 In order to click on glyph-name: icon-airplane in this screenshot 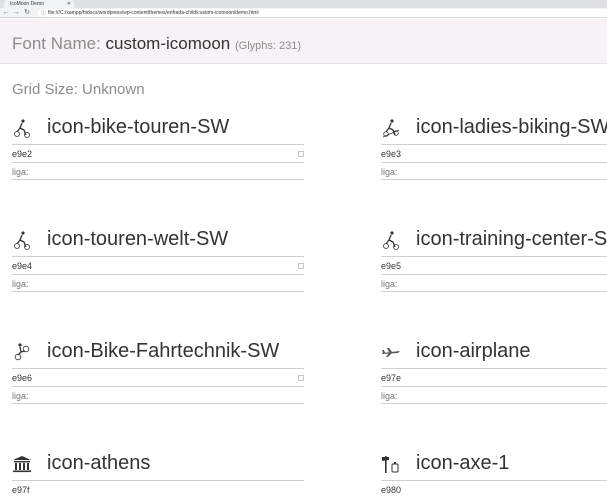, I will do `click(473, 351)`.